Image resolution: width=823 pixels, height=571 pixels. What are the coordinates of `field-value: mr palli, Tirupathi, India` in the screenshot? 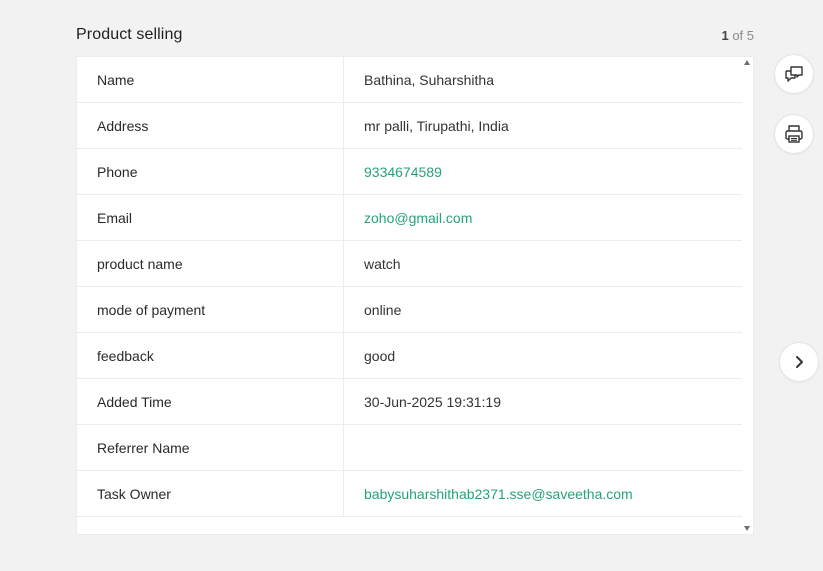 It's located at (436, 125).